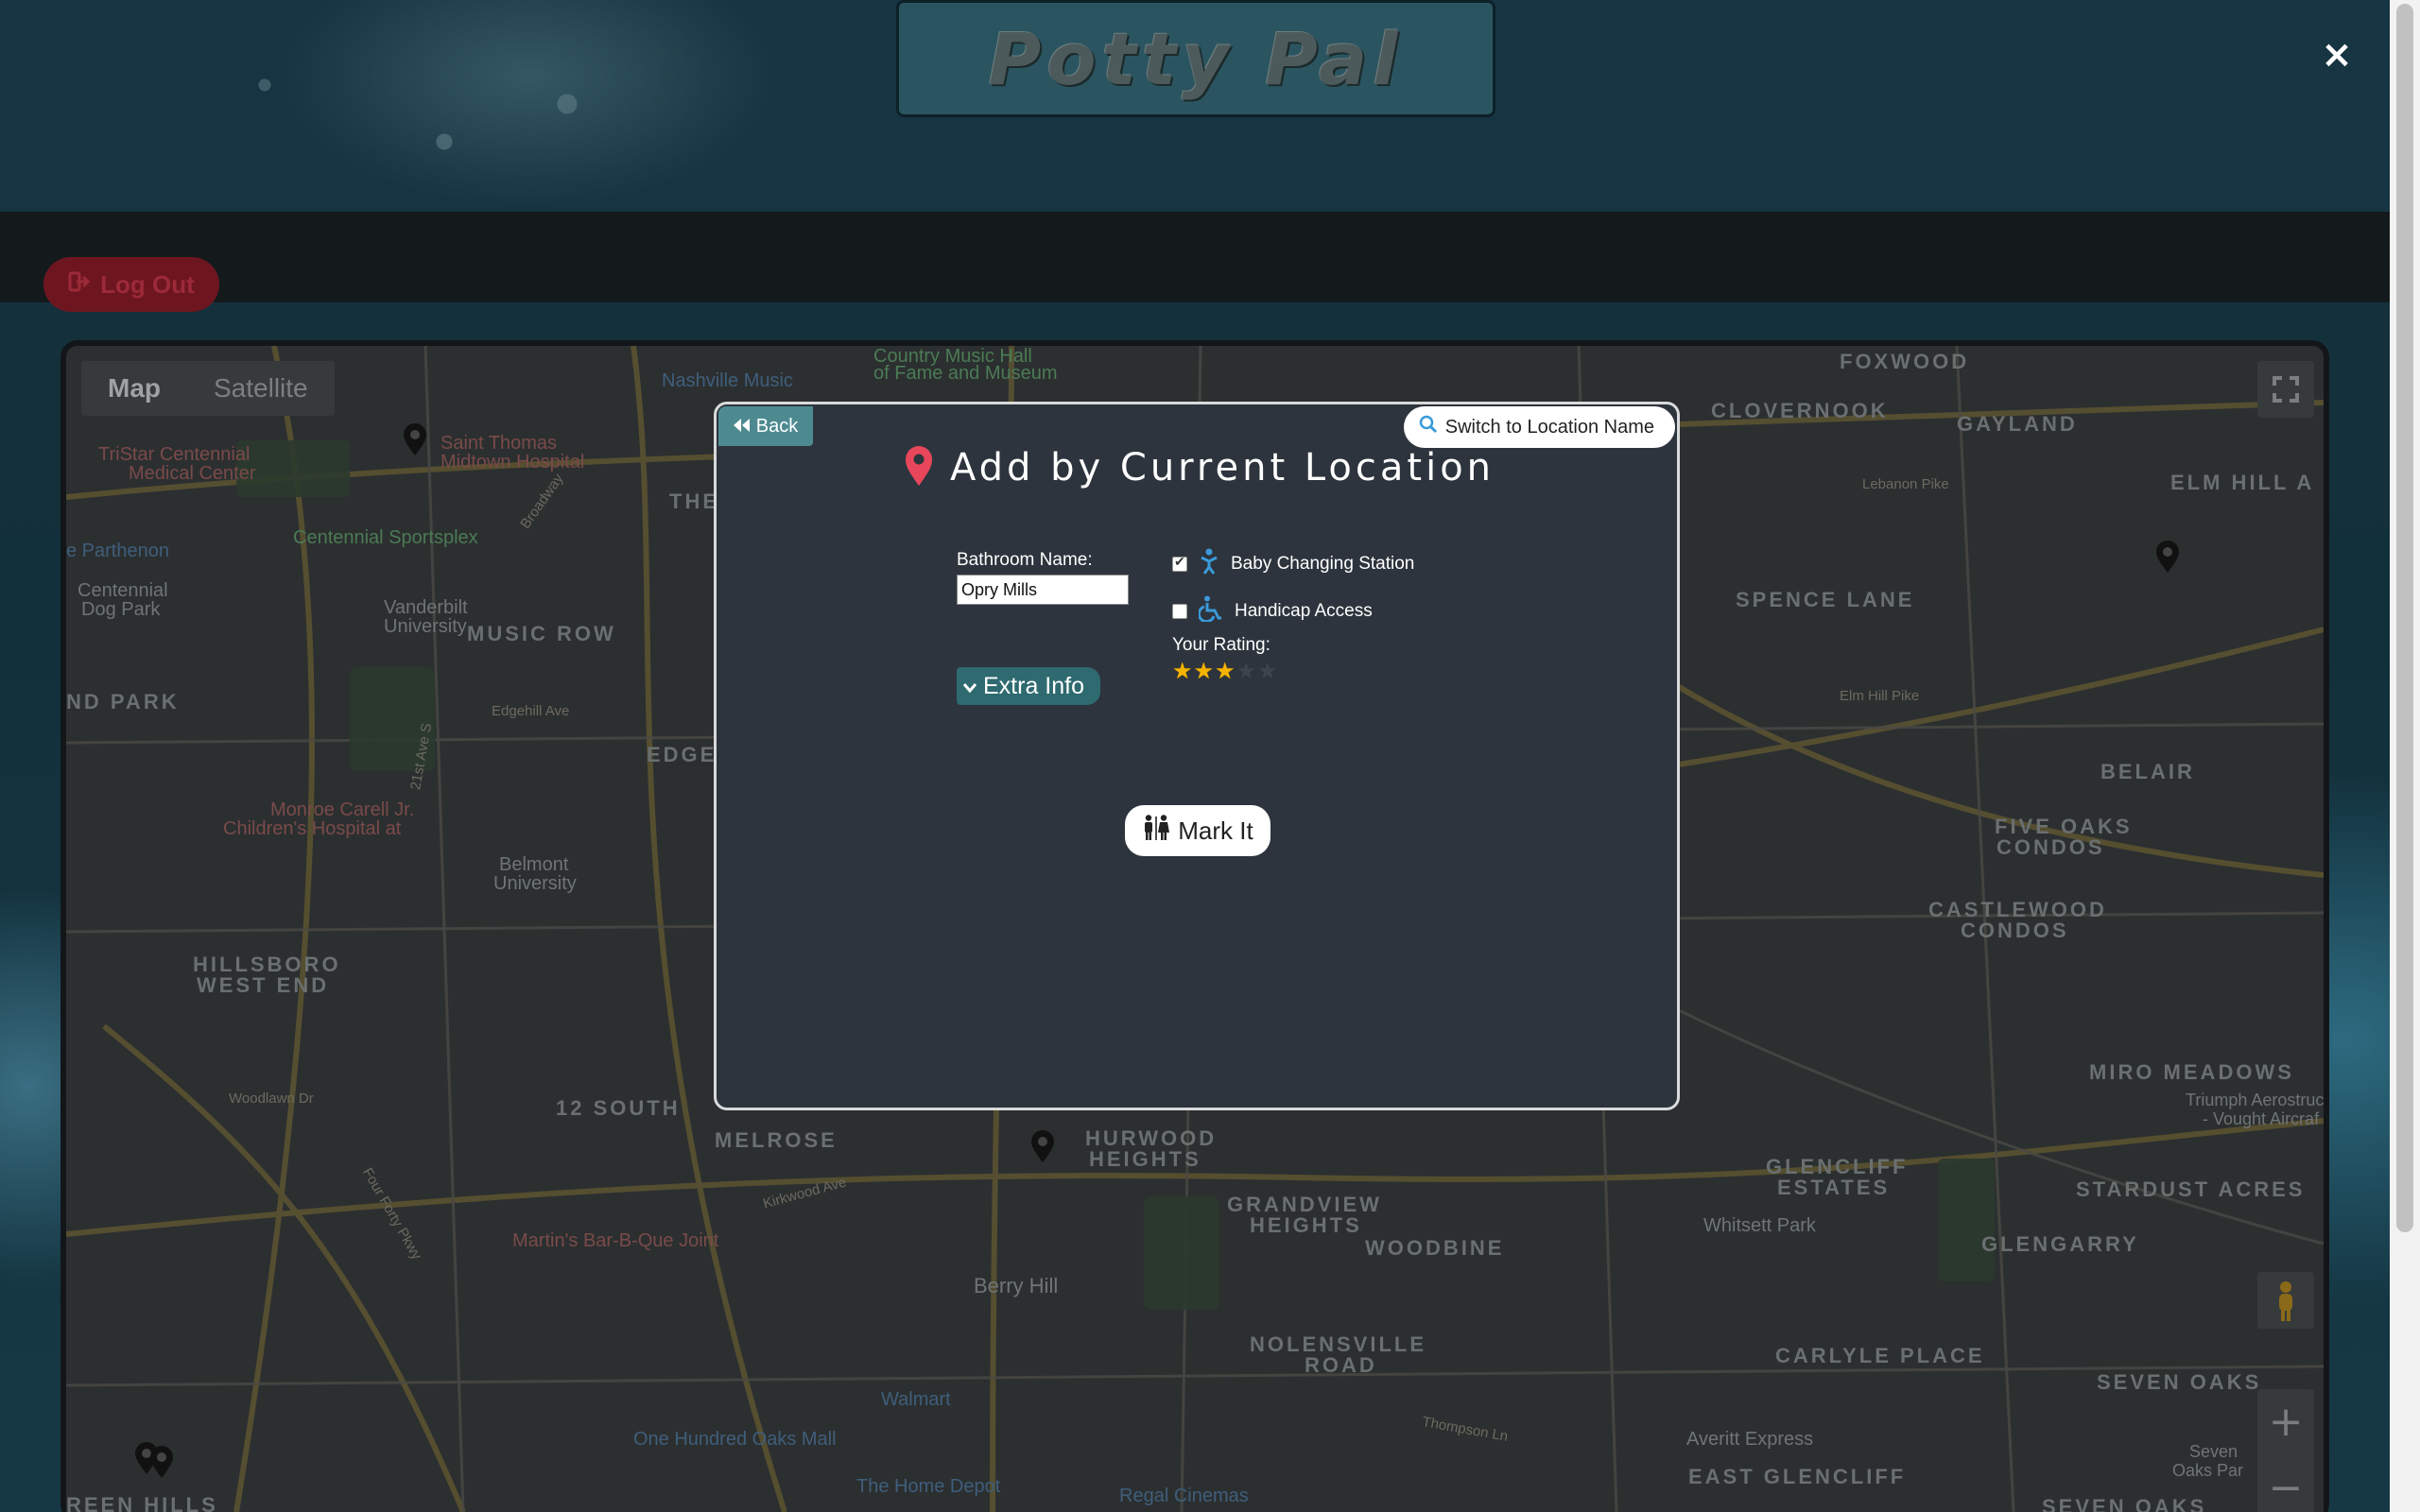  I want to click on map-label: ESTATES, so click(1834, 1187).